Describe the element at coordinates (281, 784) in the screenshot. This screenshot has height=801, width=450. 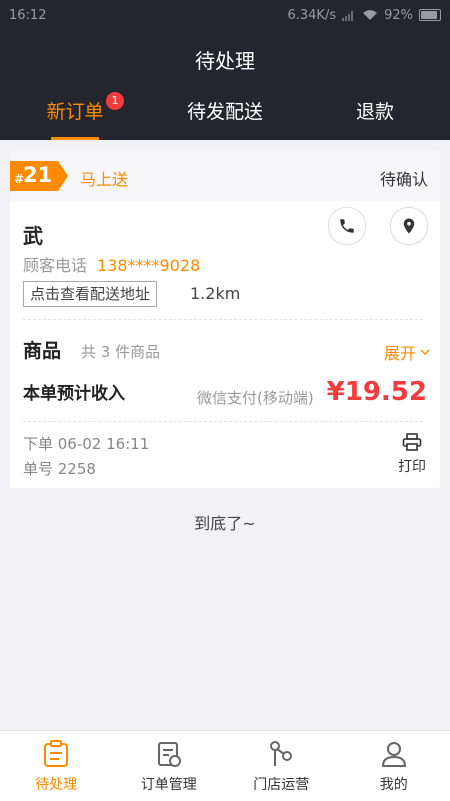
I see `nav-label: 门店运营` at that location.